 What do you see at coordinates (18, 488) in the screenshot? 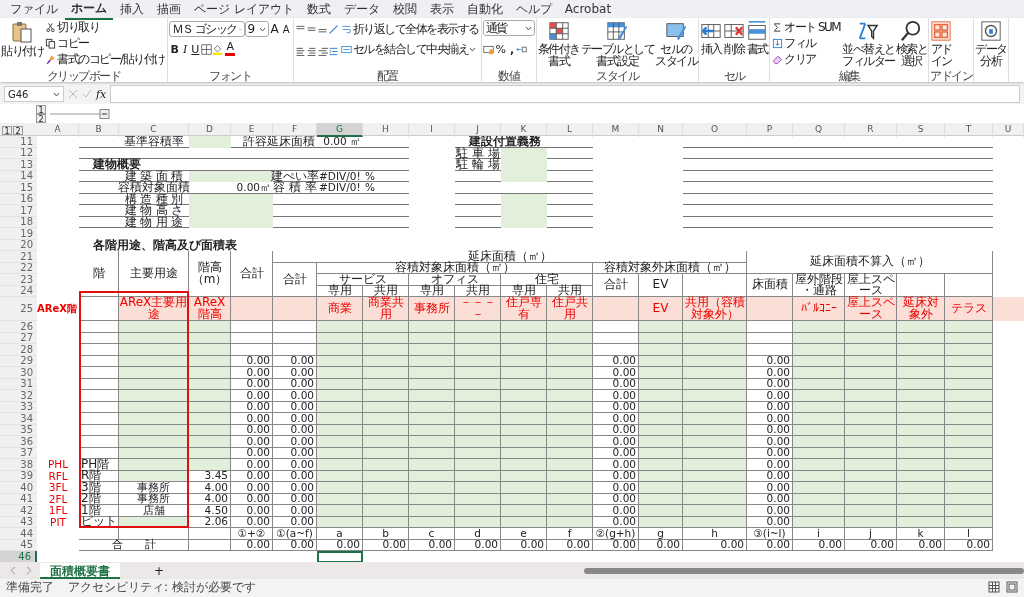
I see `row-number: 40` at bounding box center [18, 488].